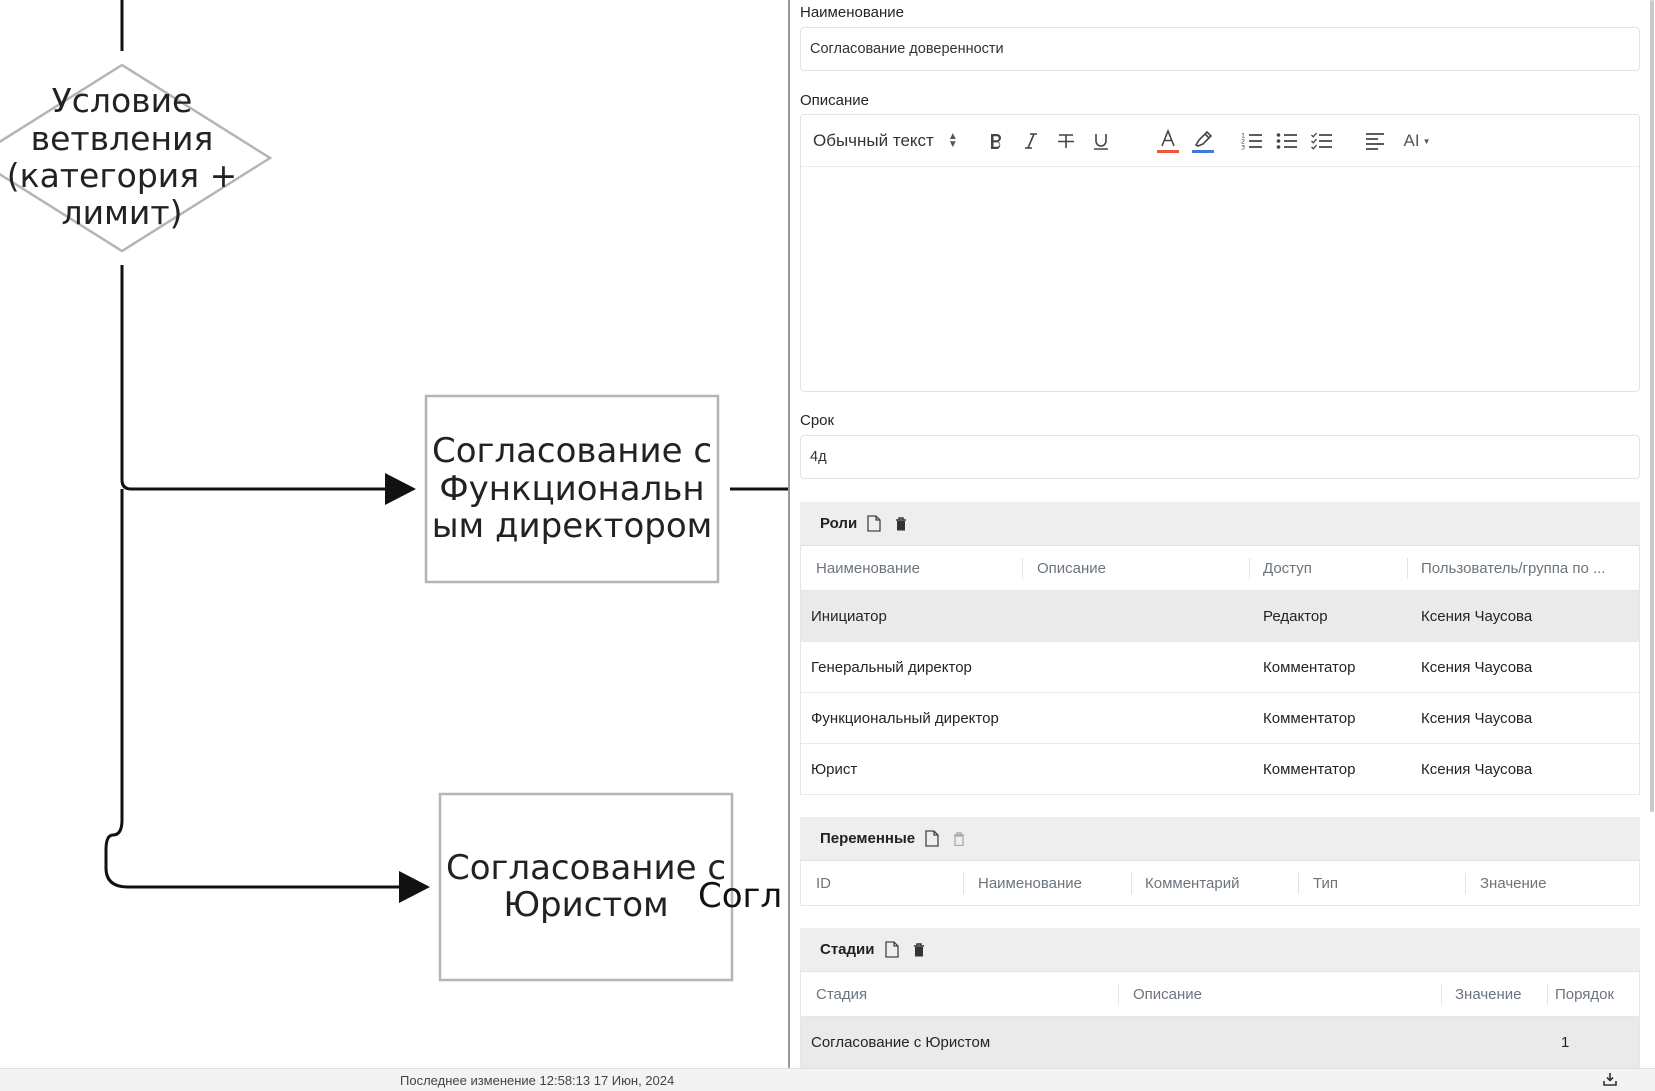  What do you see at coordinates (1426, 141) in the screenshot?
I see `dropdown-caret-icon: ▼` at bounding box center [1426, 141].